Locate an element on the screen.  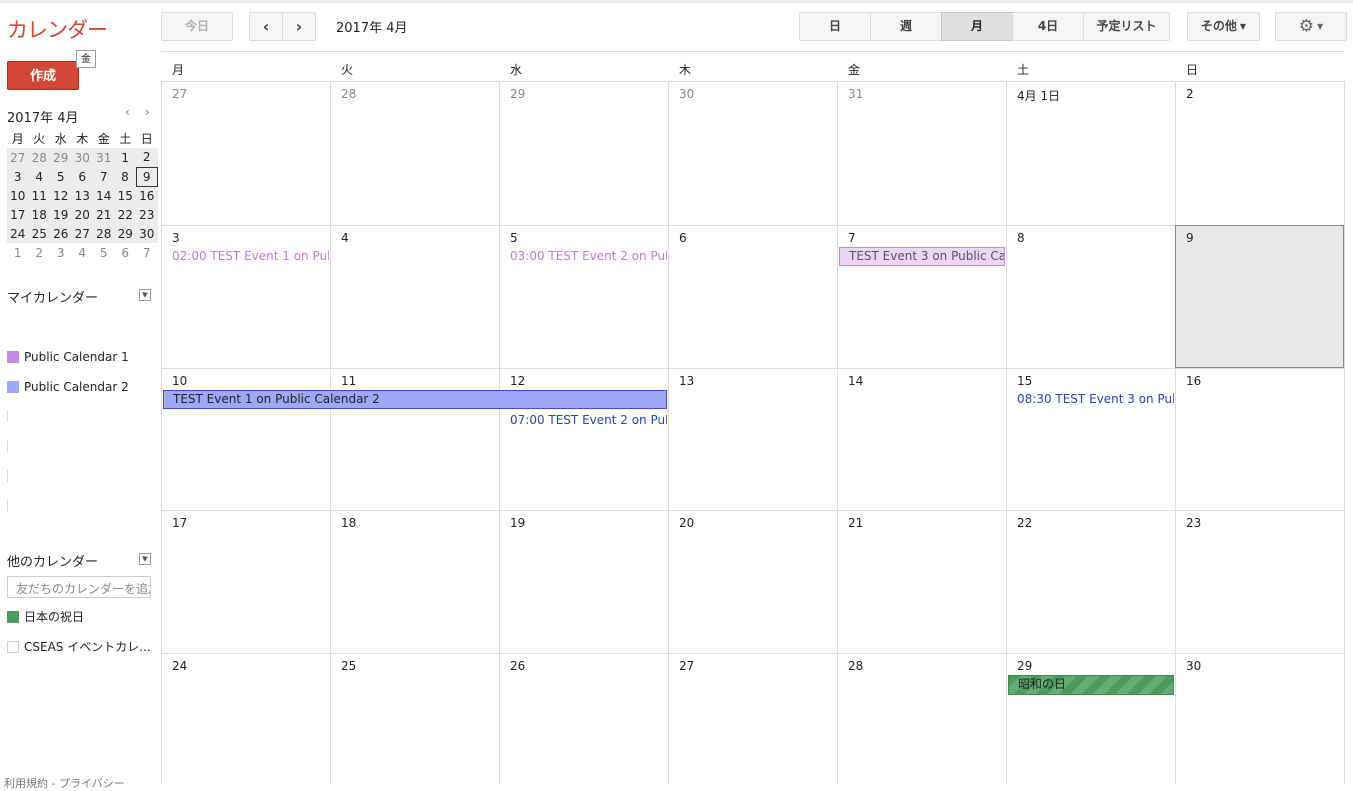
day-number: 17 is located at coordinates (179, 523).